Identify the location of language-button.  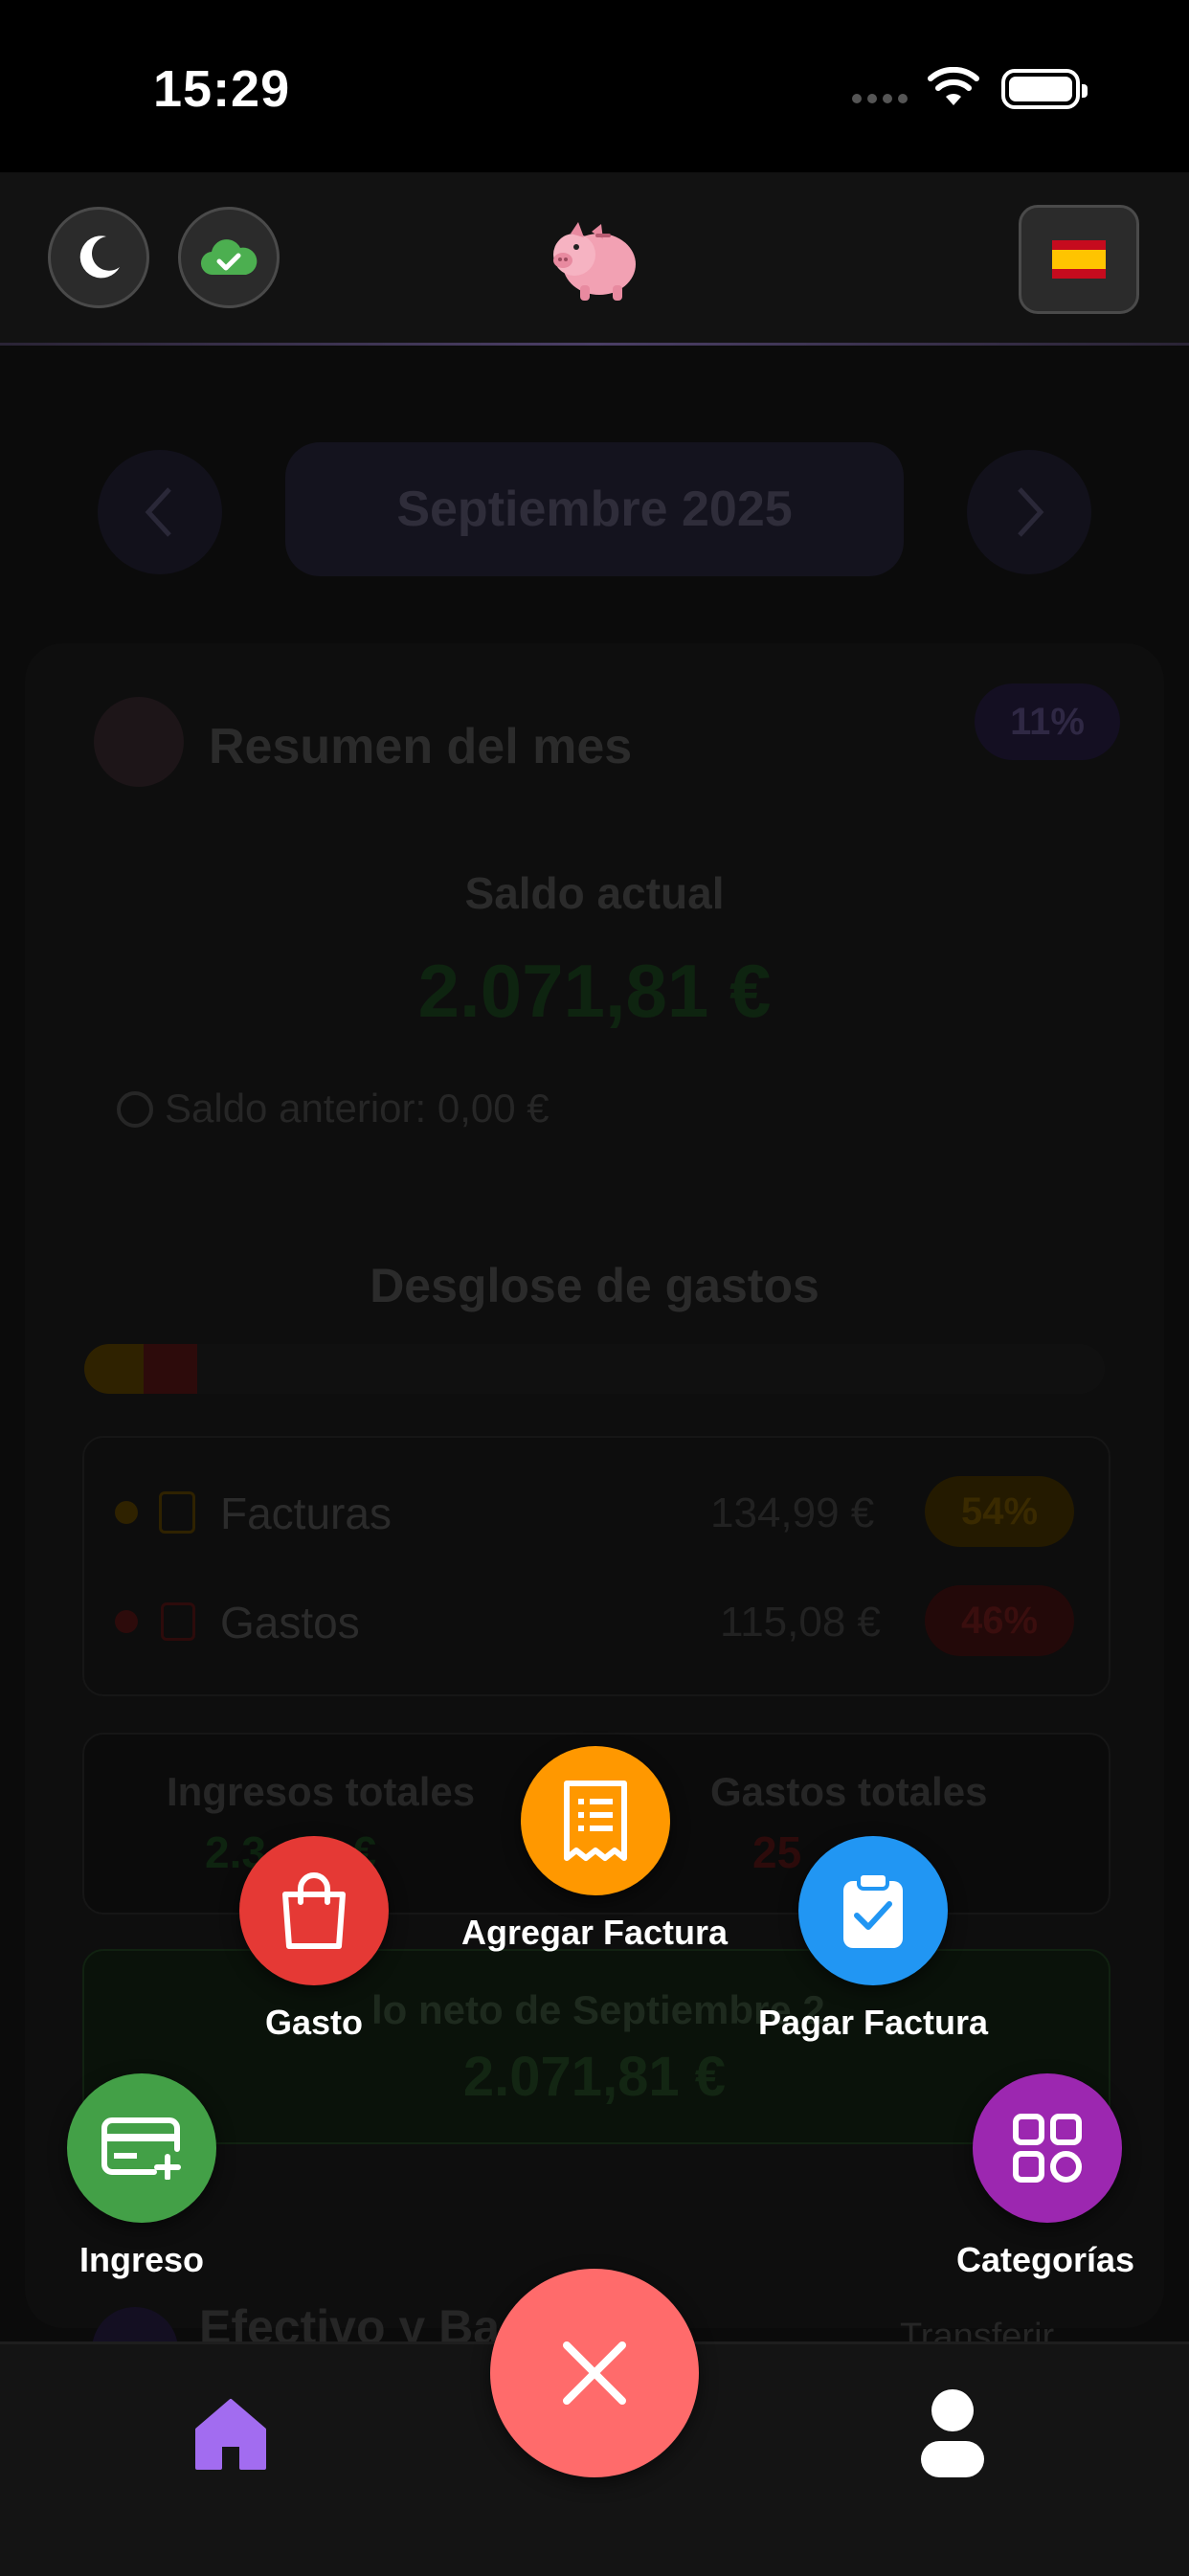
(1079, 259).